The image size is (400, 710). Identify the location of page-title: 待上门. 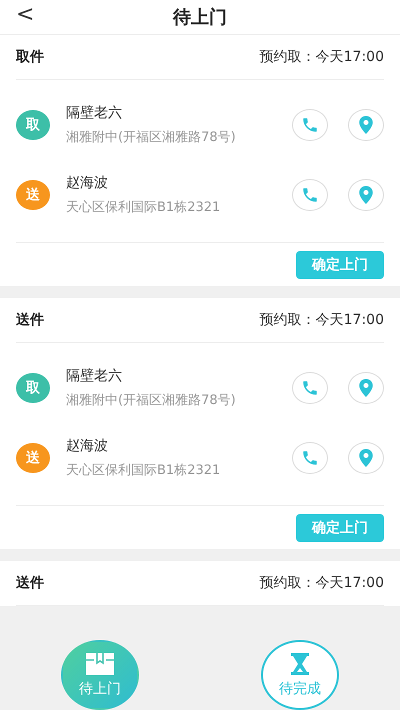
(200, 17).